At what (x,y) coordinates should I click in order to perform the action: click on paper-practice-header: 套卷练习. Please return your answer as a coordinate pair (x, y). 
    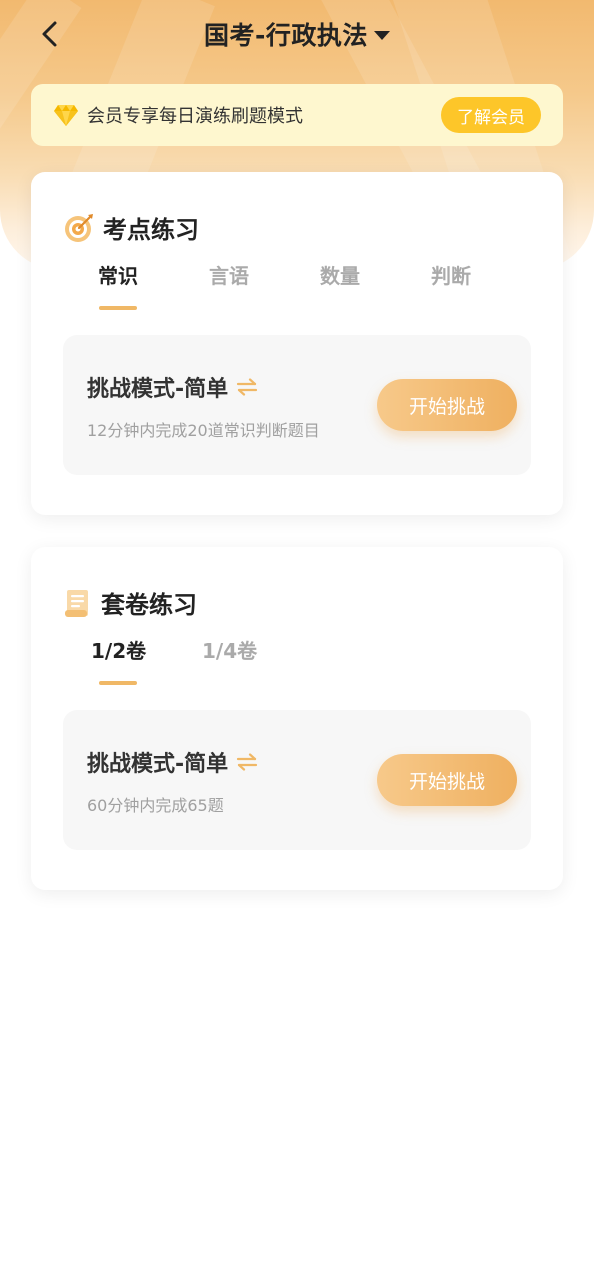
    Looking at the image, I should click on (130, 602).